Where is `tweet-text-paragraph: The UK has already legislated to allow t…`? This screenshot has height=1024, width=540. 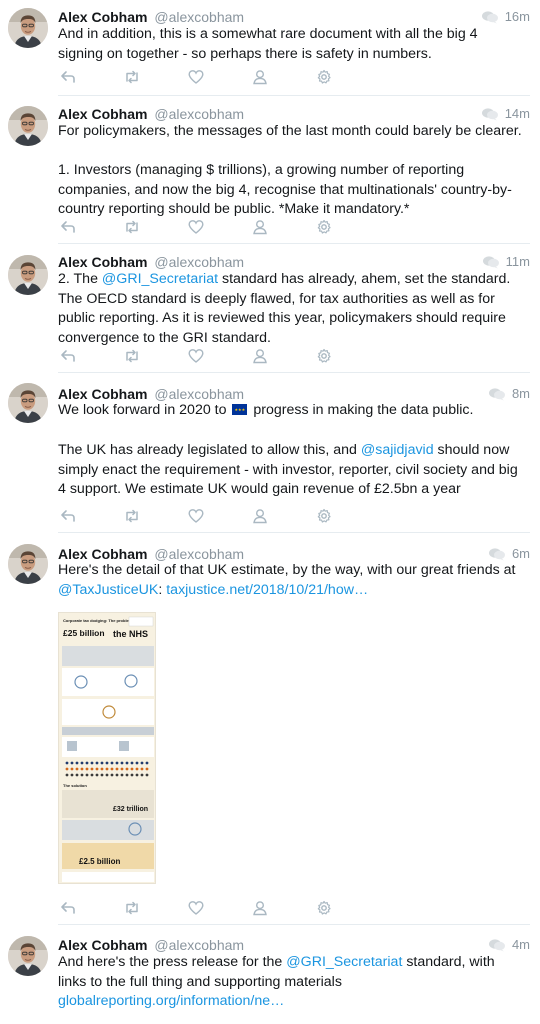
tweet-text-paragraph: The UK has already legislated to allow t… is located at coordinates (292, 470).